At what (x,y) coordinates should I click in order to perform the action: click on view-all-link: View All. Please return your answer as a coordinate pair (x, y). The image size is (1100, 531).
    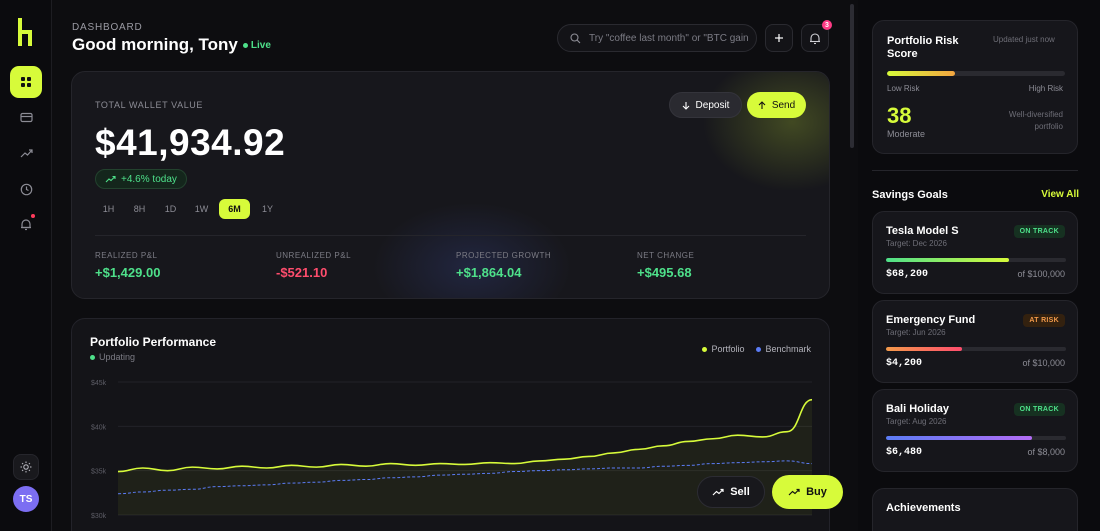
    Looking at the image, I should click on (1060, 194).